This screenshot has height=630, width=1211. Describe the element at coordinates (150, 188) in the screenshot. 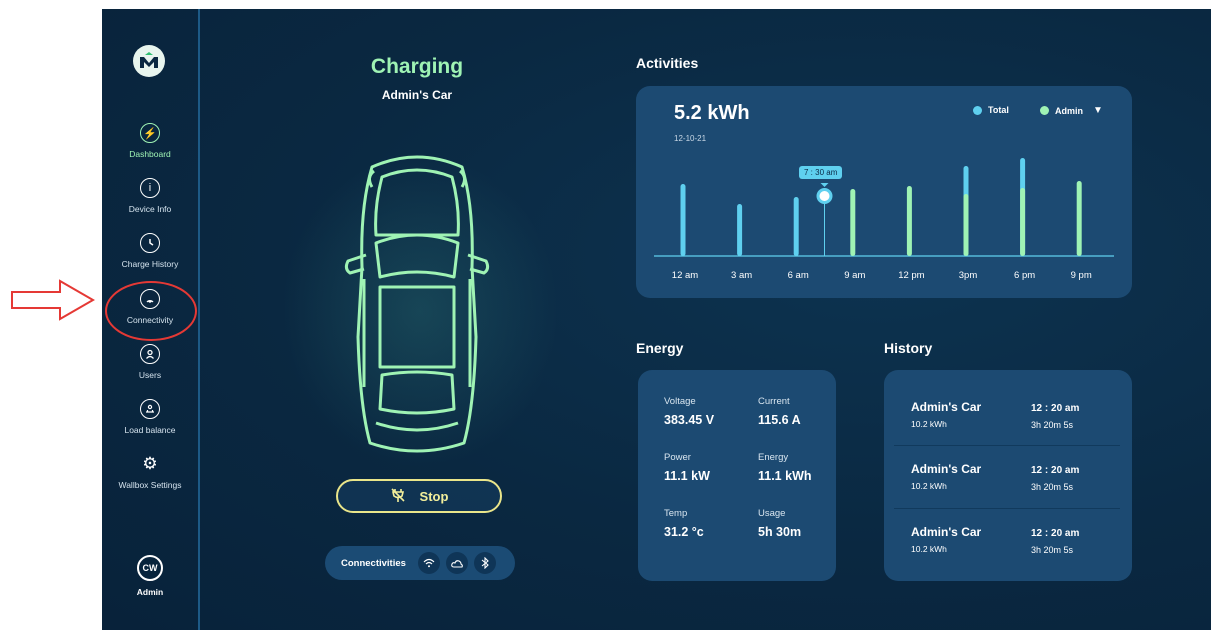

I see `info-icon: i` at that location.